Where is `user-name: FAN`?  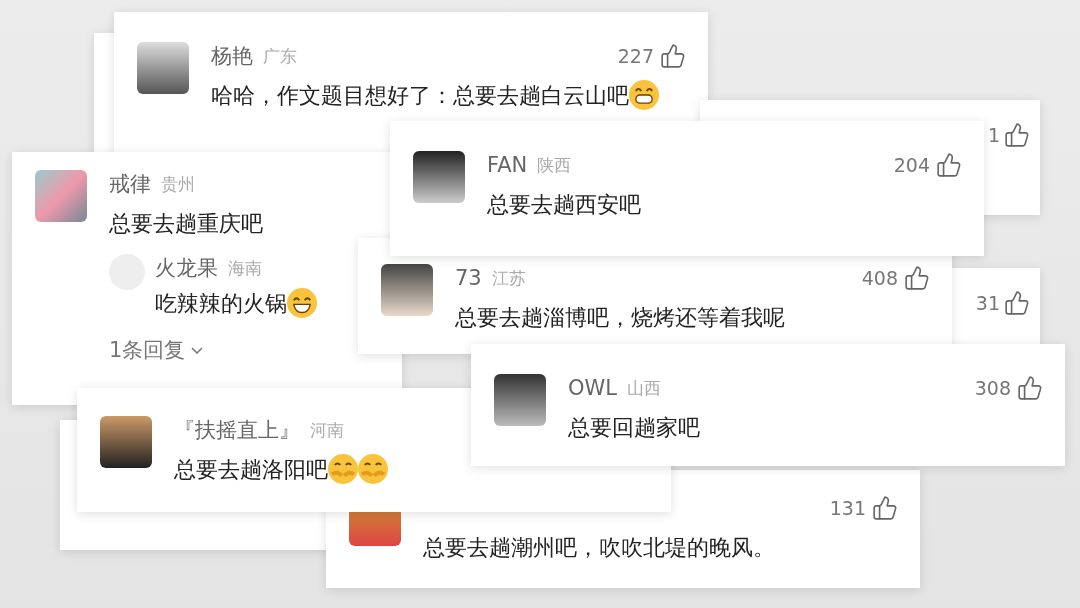 user-name: FAN is located at coordinates (507, 165).